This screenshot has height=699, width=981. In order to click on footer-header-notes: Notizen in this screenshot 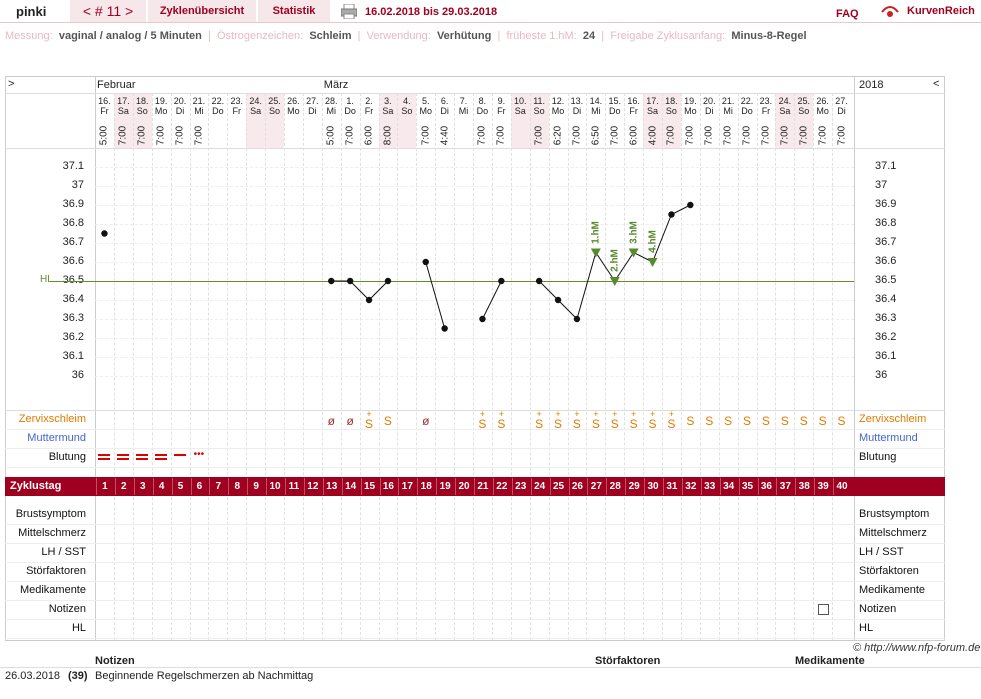, I will do `click(115, 661)`.